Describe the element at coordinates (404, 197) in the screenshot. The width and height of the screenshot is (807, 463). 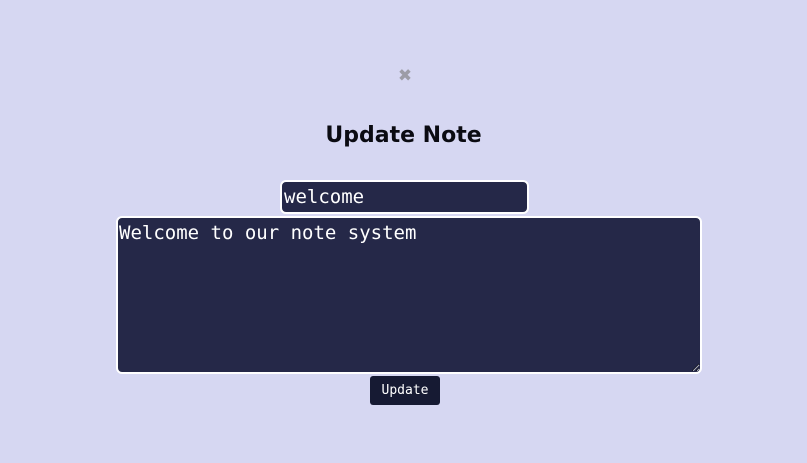
I see `note-title-input` at that location.